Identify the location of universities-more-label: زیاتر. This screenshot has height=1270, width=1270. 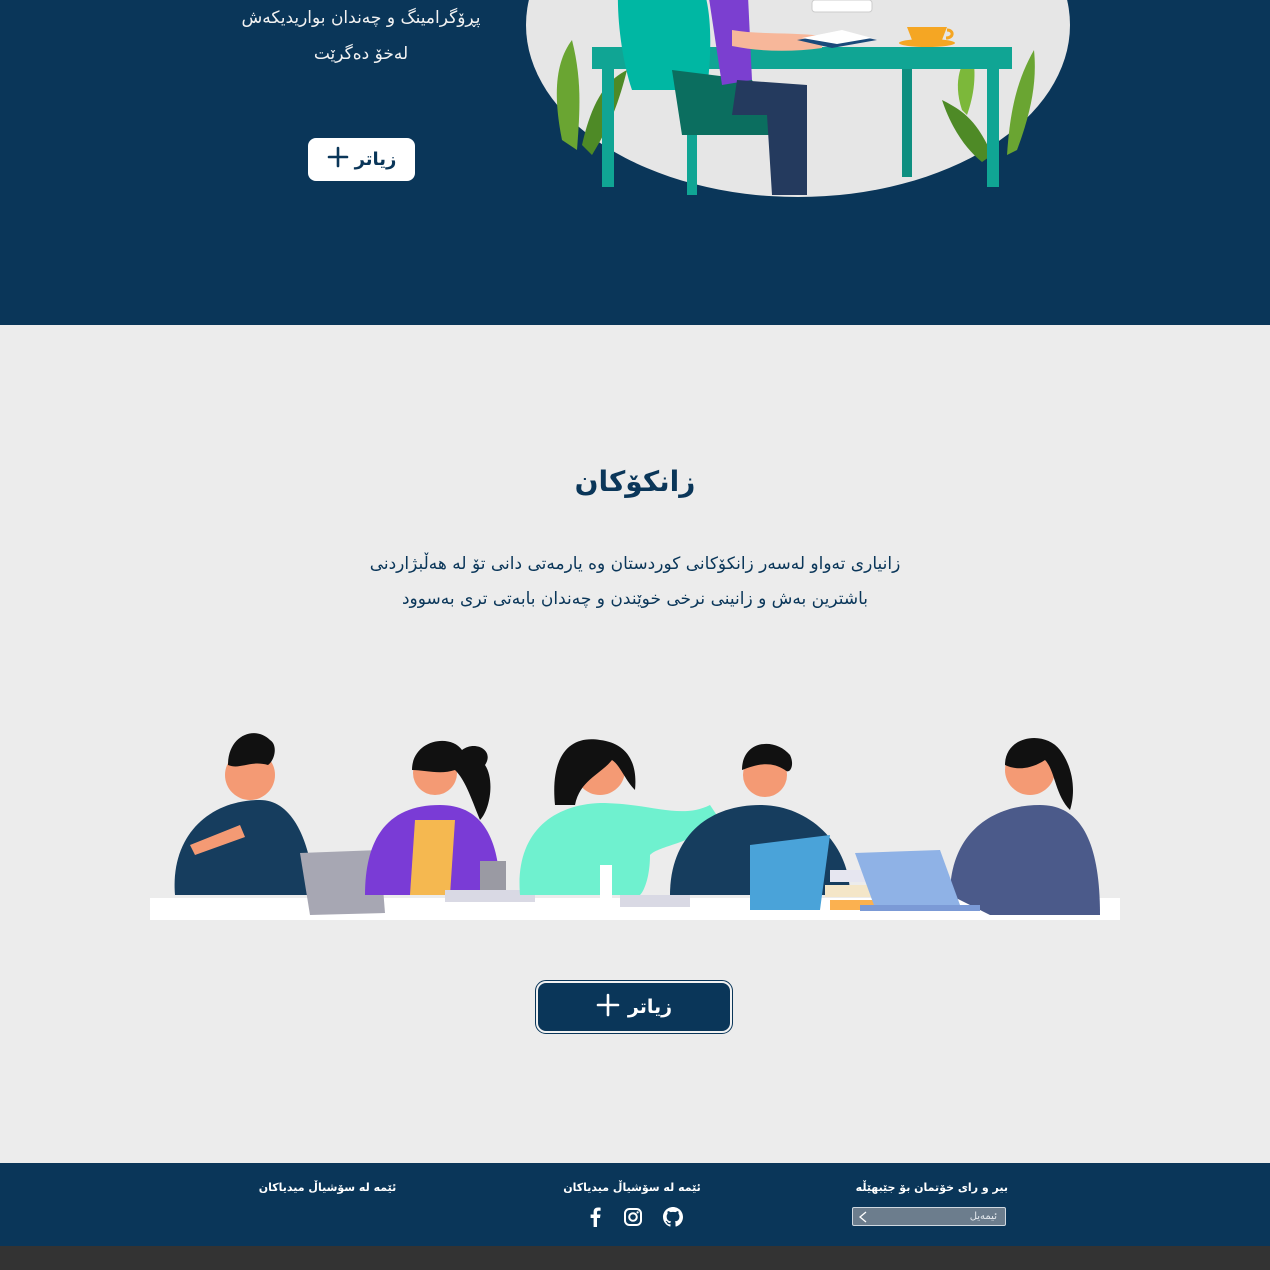
(650, 1007).